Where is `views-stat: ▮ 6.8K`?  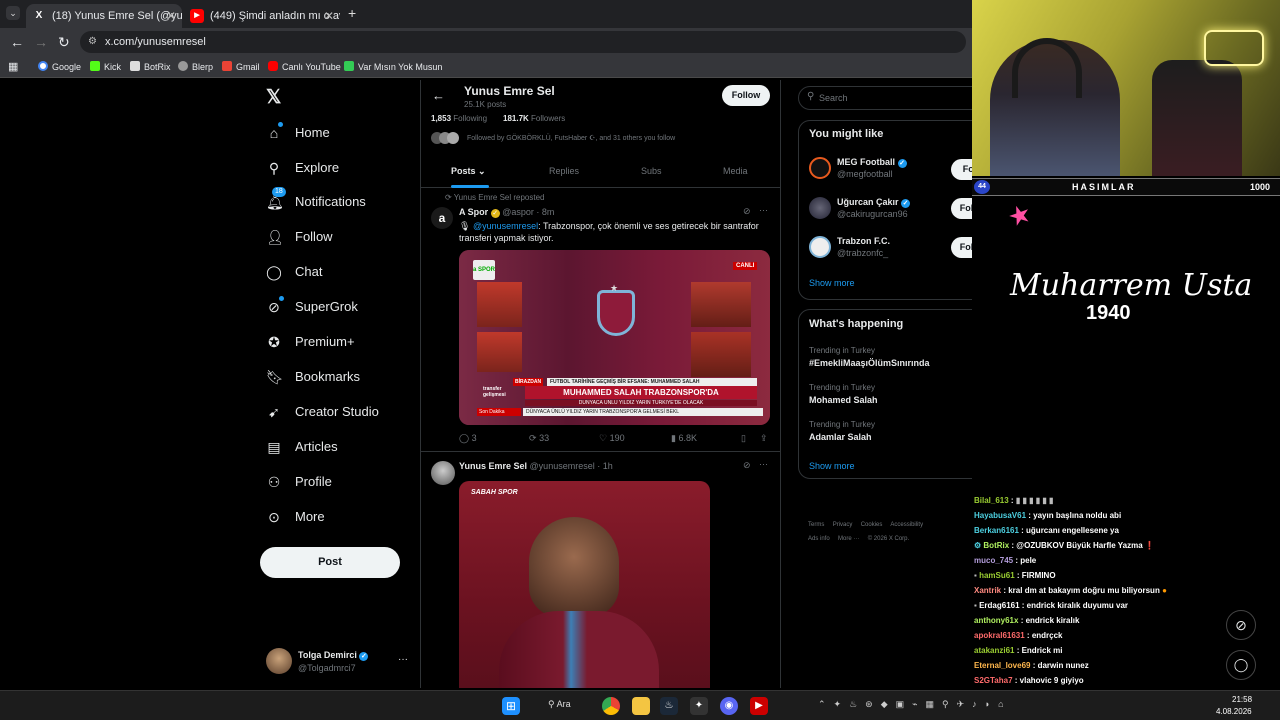
views-stat: ▮ 6.8K is located at coordinates (684, 438).